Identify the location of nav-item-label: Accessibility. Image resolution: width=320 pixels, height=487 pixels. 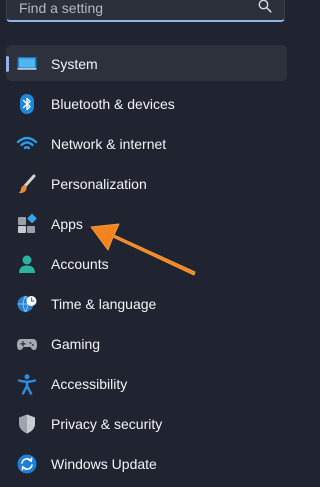
(89, 384).